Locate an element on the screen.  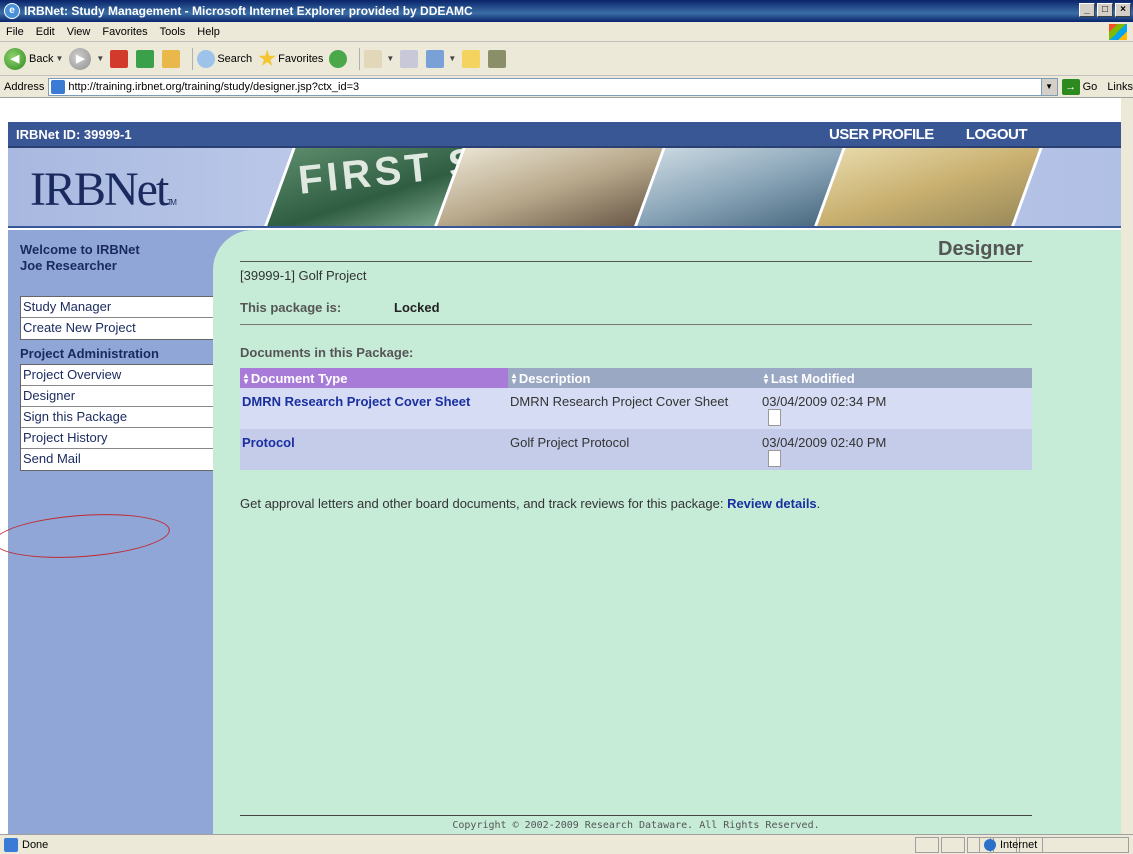
status-bar: Done Internet is located at coordinates (566, 844).